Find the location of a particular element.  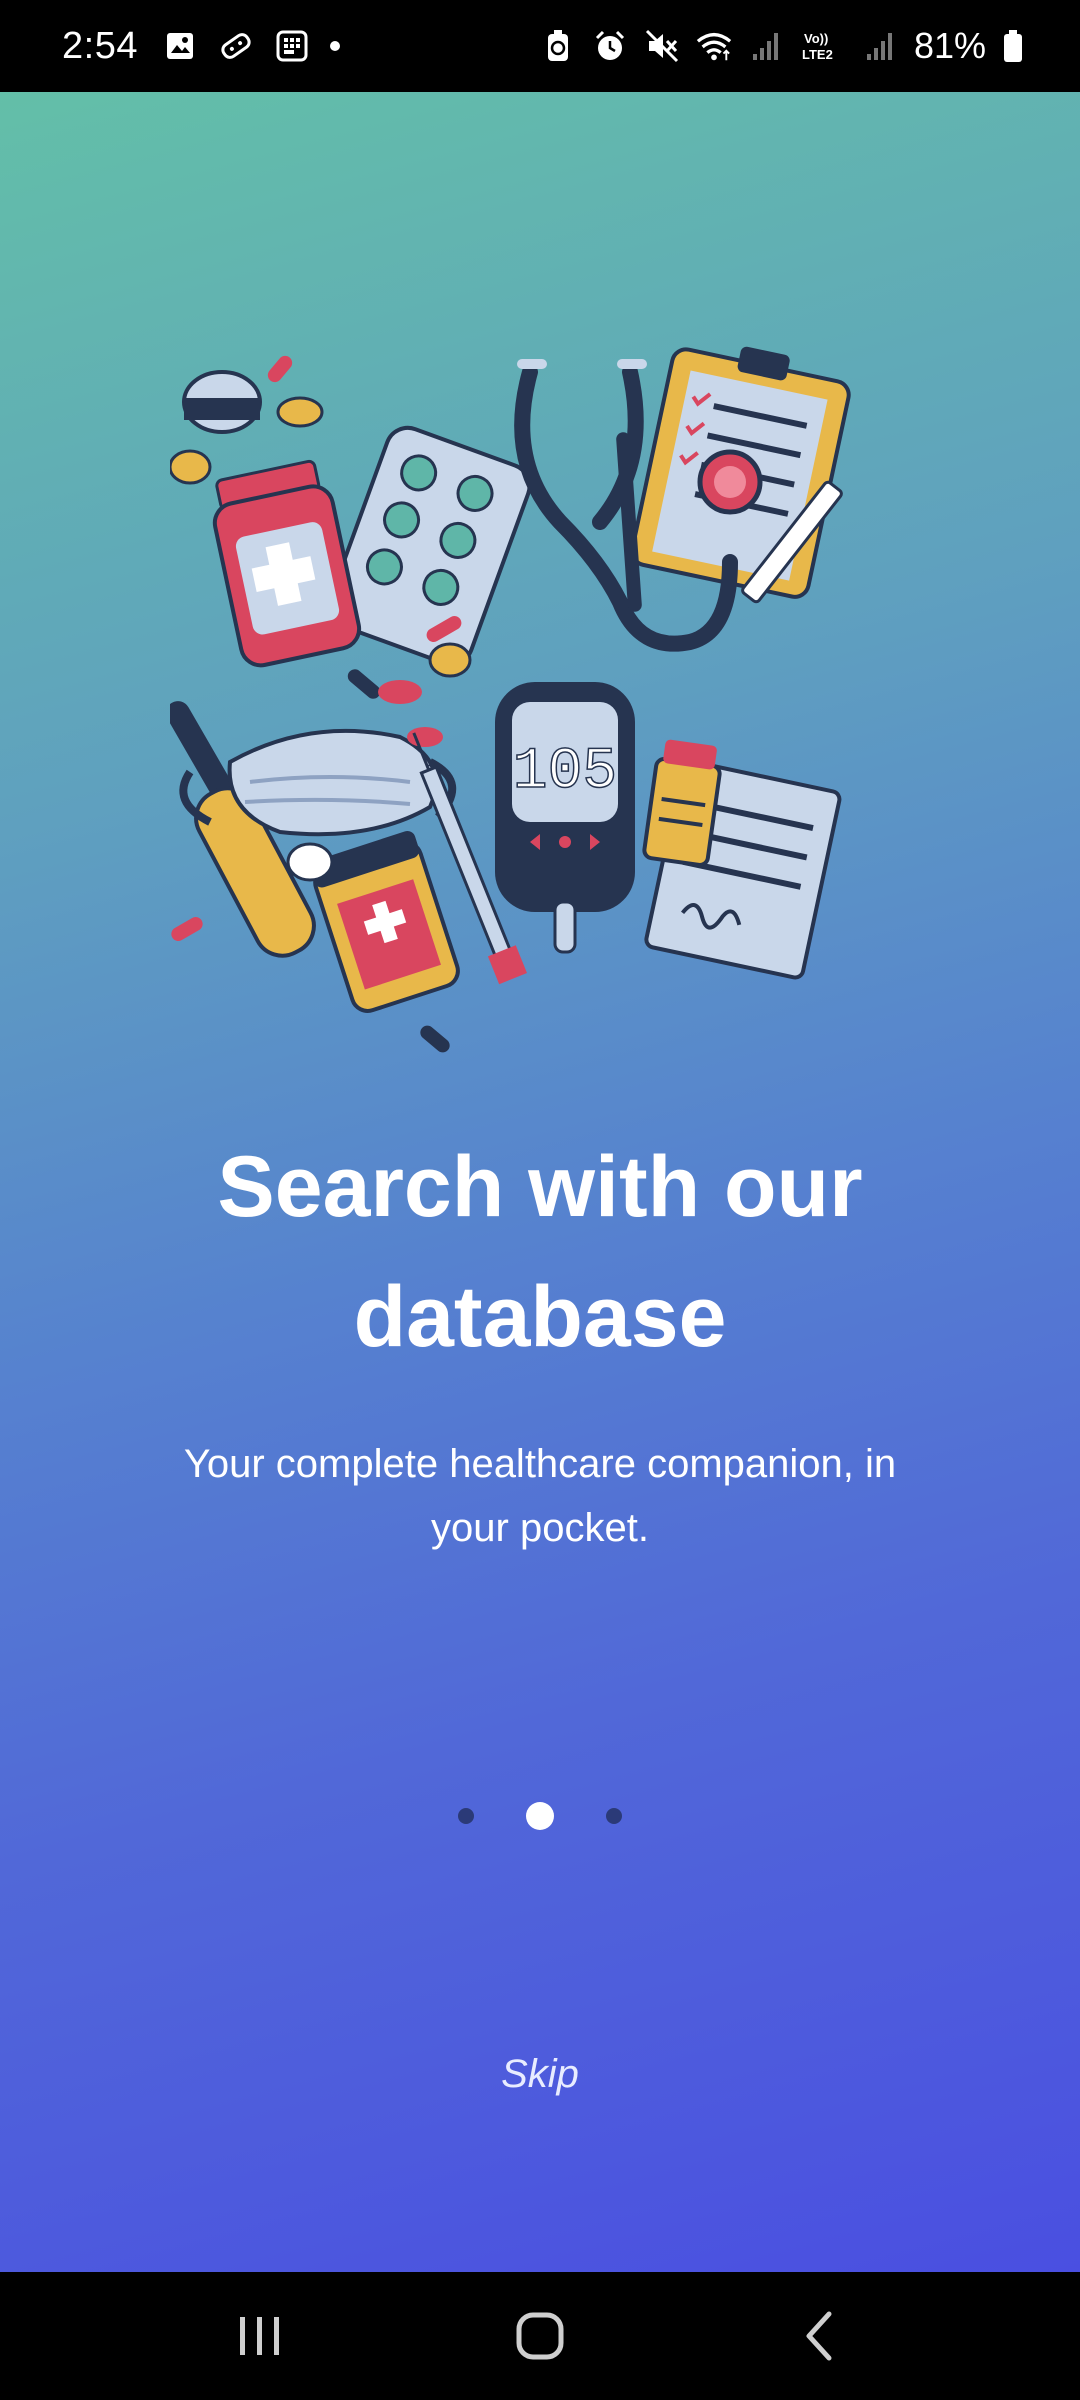

system-nav-bar is located at coordinates (540, 2336).